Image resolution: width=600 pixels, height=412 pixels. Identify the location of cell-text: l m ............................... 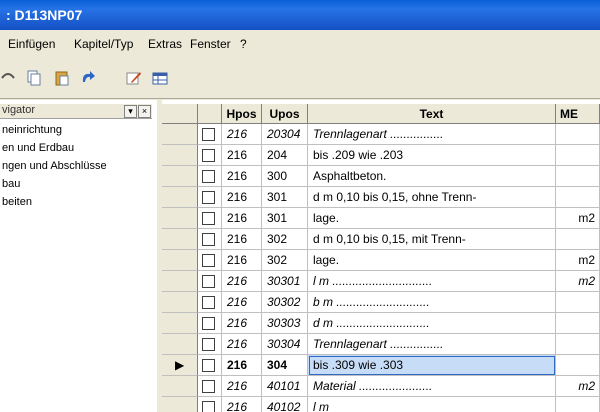
(432, 281).